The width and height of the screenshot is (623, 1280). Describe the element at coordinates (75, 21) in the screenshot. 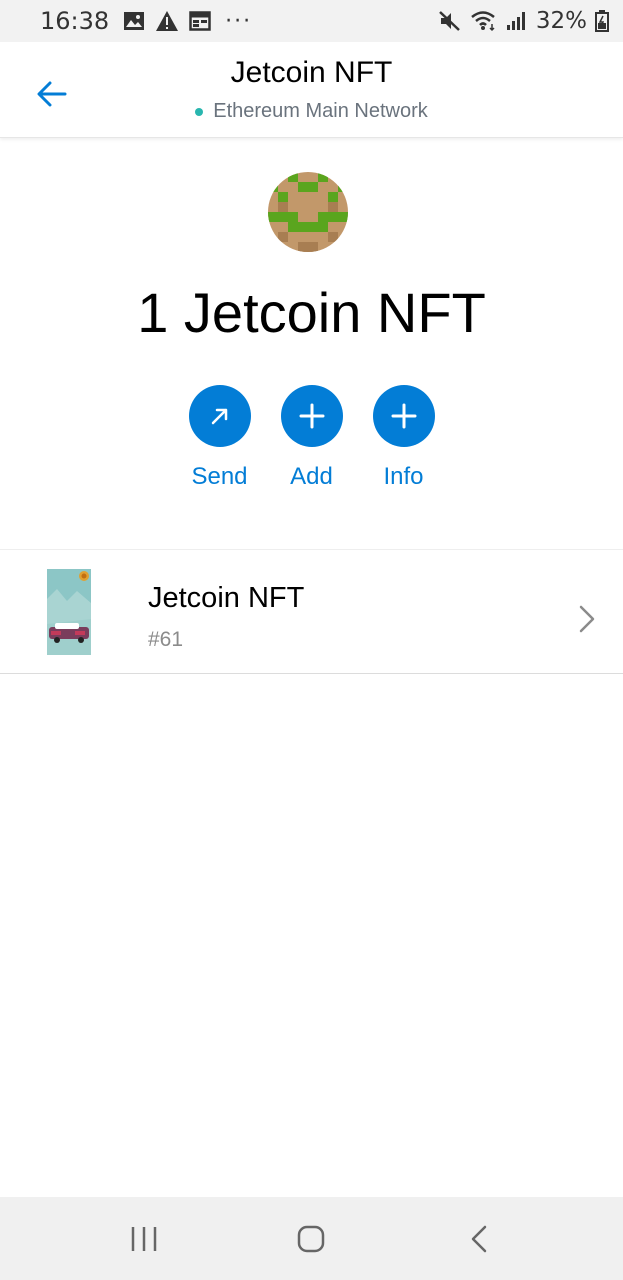

I see `status-time: 16:38` at that location.